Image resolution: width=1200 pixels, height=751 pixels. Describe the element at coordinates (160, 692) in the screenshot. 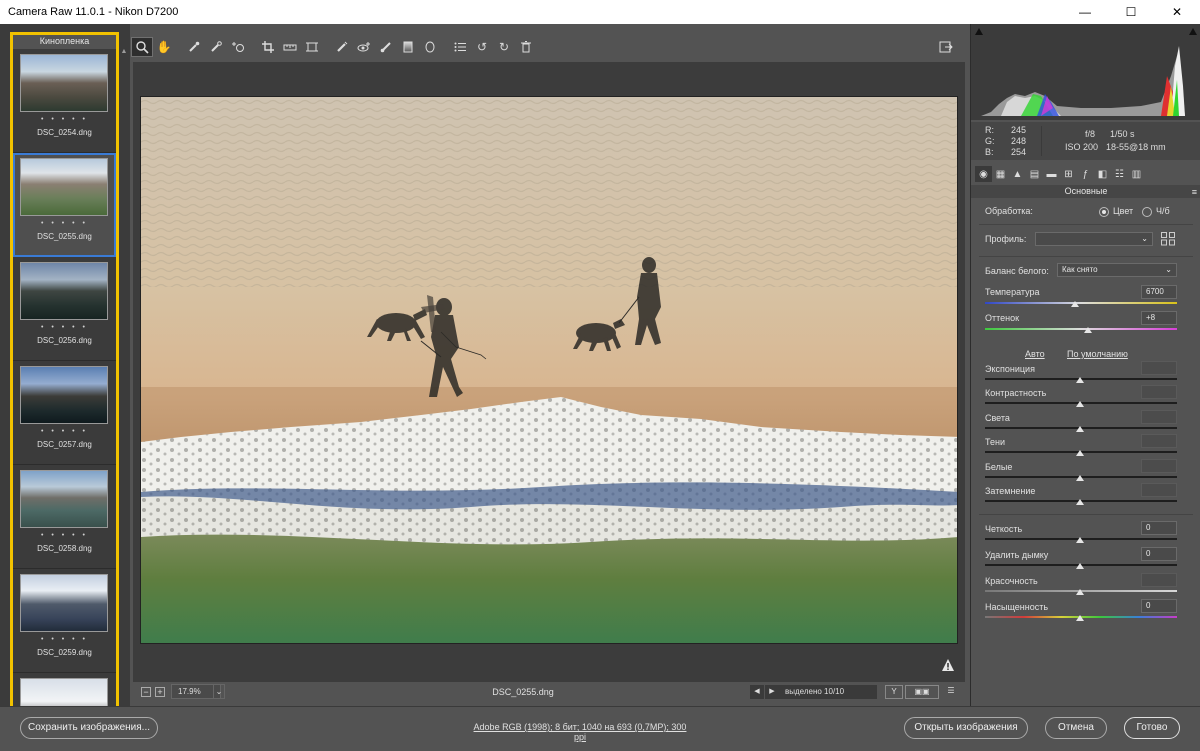

I see `zoom-in-button: +` at that location.